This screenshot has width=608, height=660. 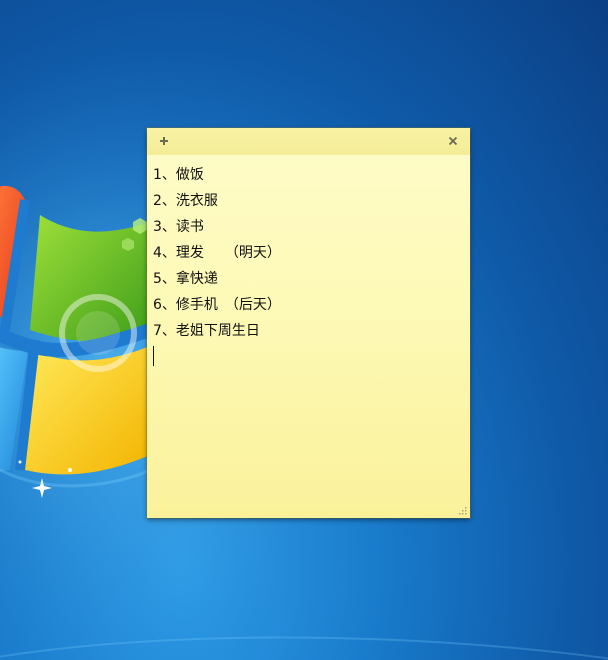 I want to click on close-note-button, so click(x=453, y=141).